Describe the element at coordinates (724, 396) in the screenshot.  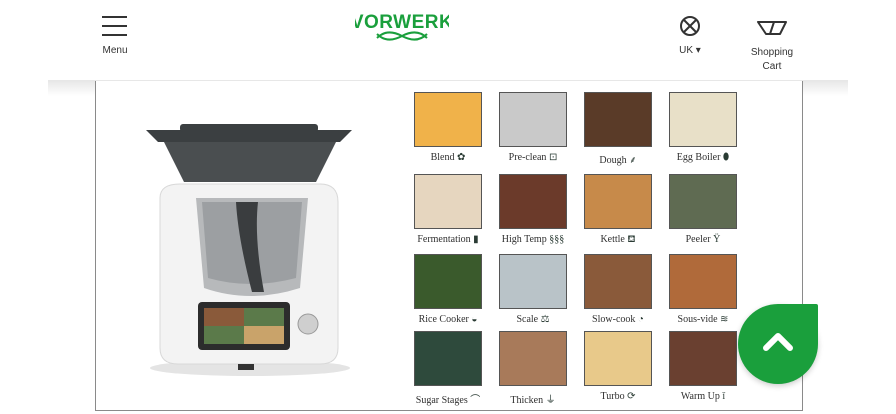
I see `warm-up-icon: ǐ` at that location.